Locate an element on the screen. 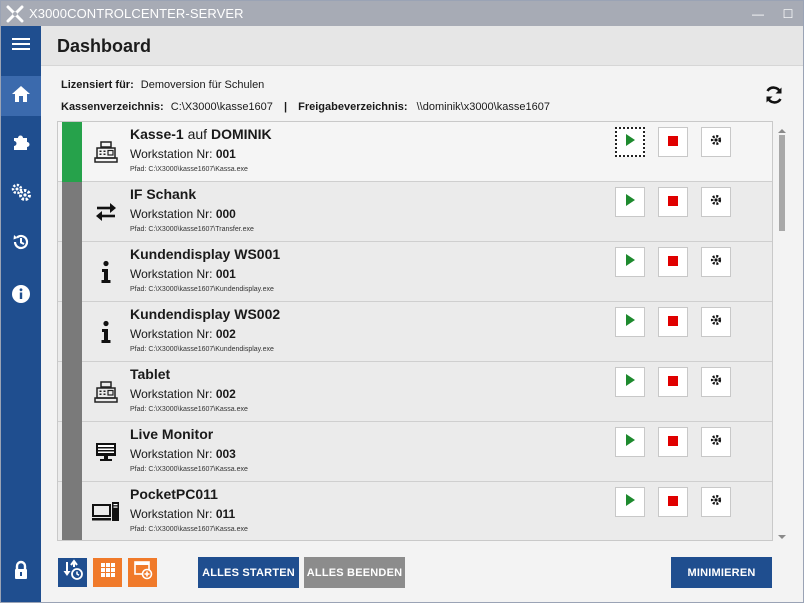 This screenshot has width=804, height=603. page-header: Dashboard is located at coordinates (422, 46).